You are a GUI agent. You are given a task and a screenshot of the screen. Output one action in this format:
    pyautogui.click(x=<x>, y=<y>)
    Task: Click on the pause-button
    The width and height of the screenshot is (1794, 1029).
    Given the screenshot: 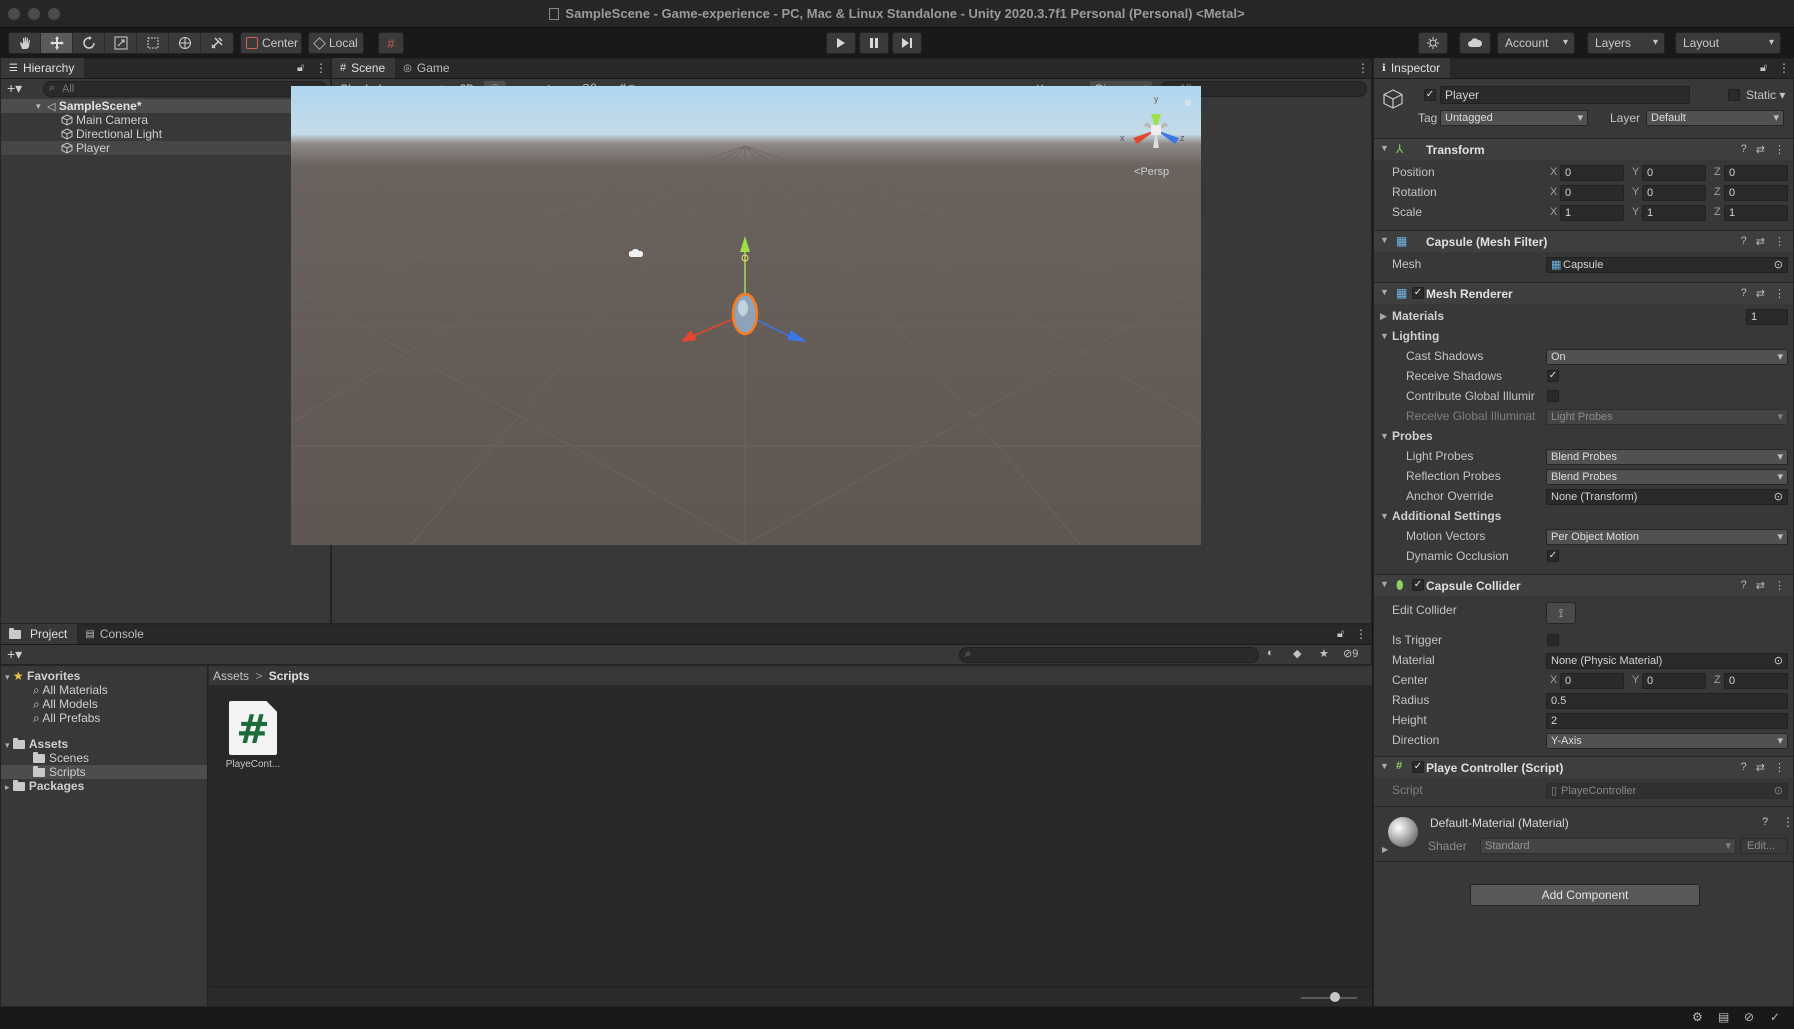 What is the action you would take?
    pyautogui.click(x=874, y=43)
    